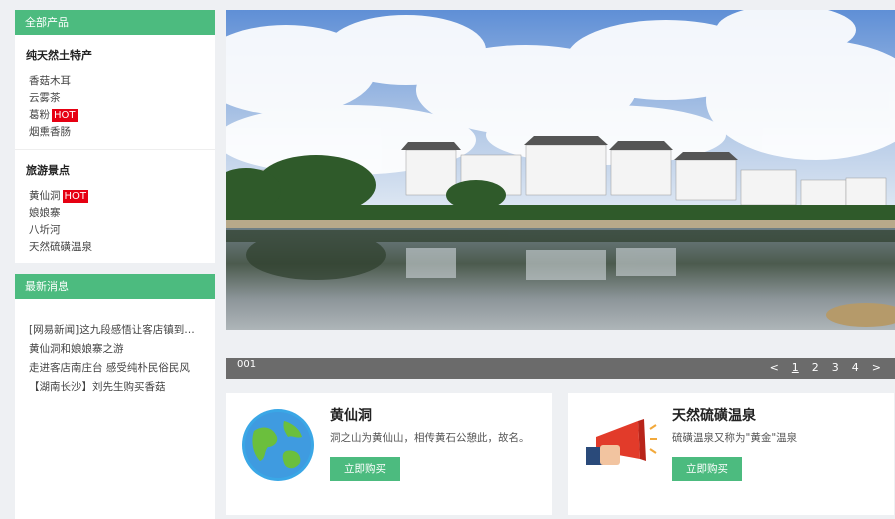 The image size is (895, 519). Describe the element at coordinates (122, 196) in the screenshot. I see `list-item: 黄仙洞 HOT` at that location.